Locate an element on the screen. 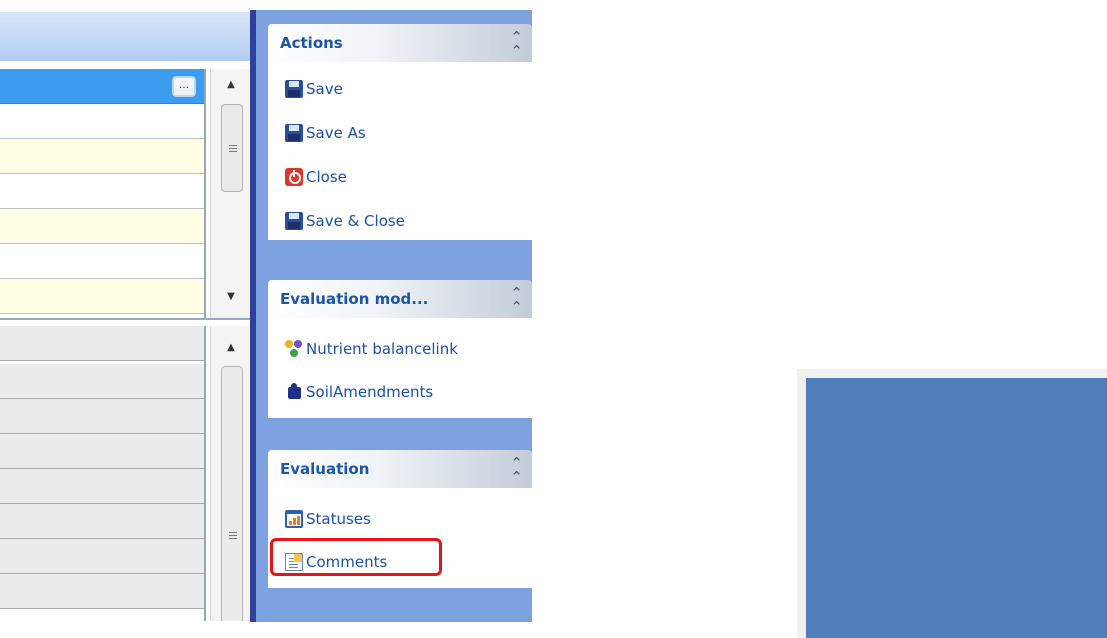 This screenshot has width=1107, height=638. save-close-label: Save & Close is located at coordinates (355, 221).